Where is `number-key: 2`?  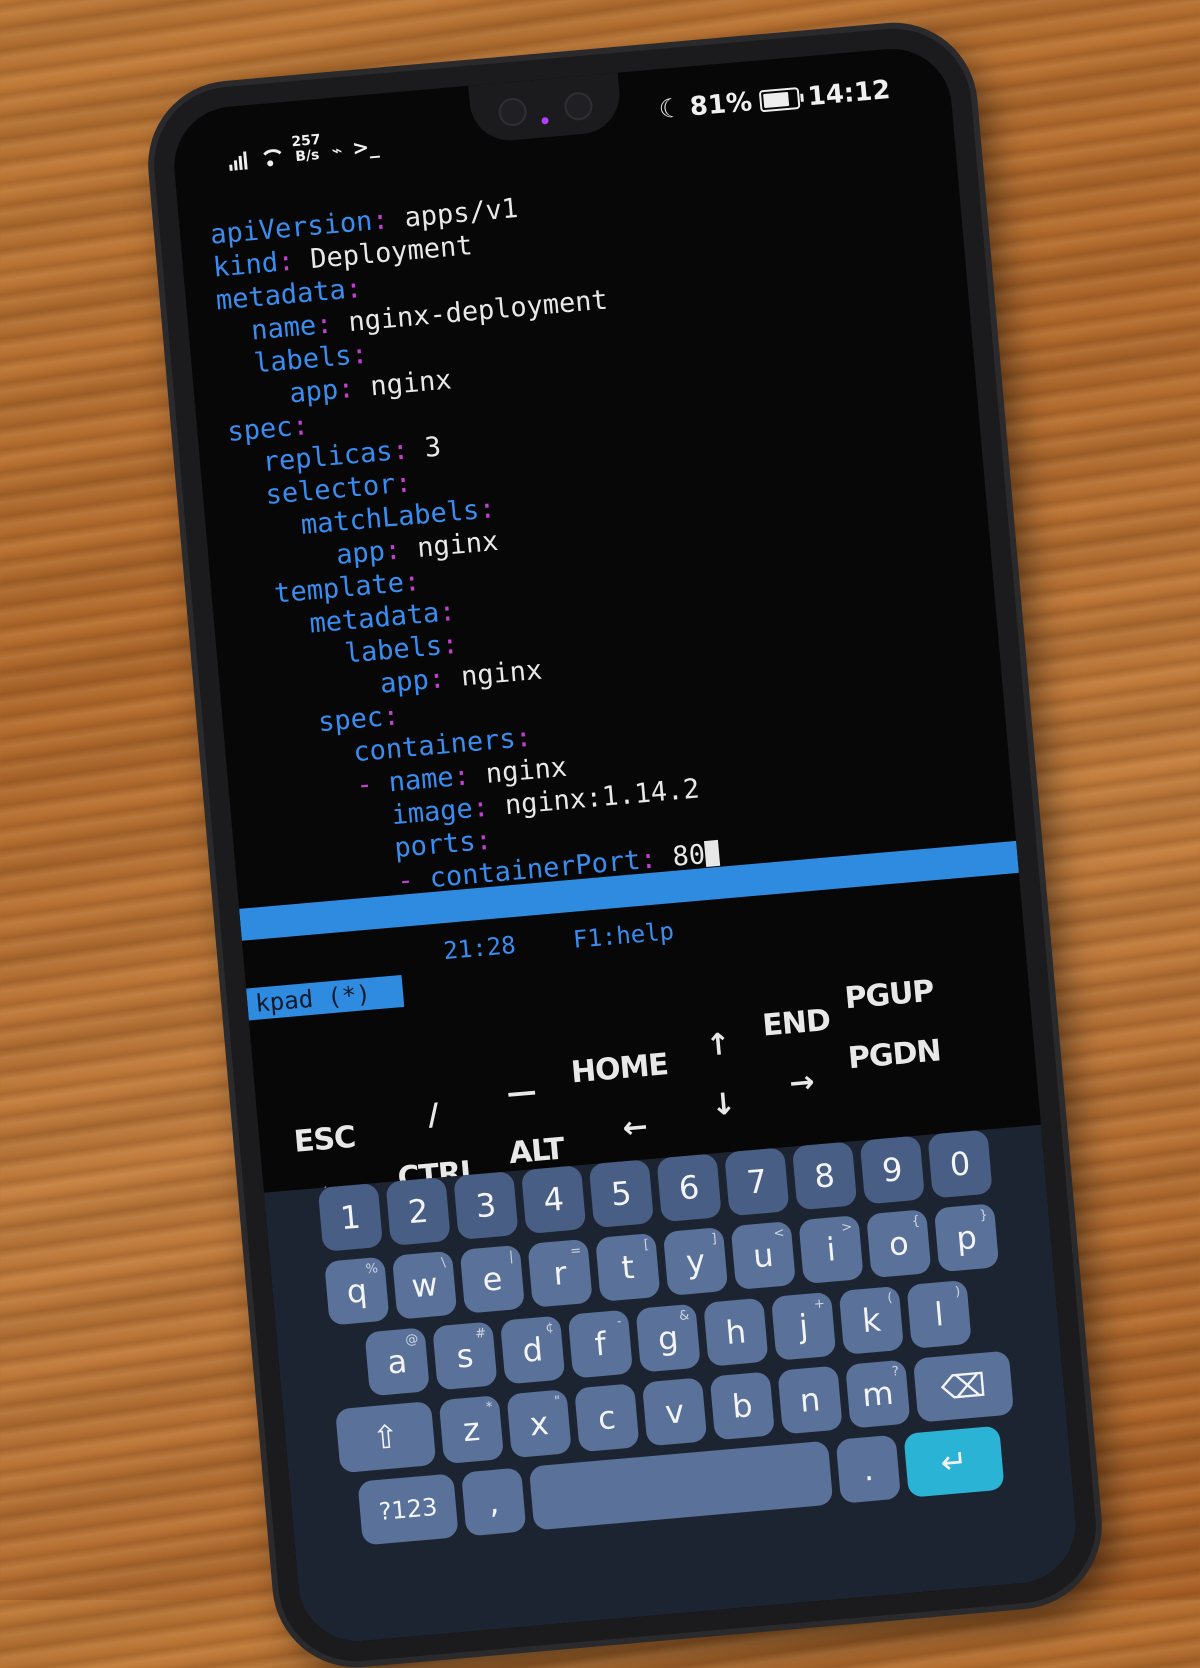
number-key: 2 is located at coordinates (418, 1211).